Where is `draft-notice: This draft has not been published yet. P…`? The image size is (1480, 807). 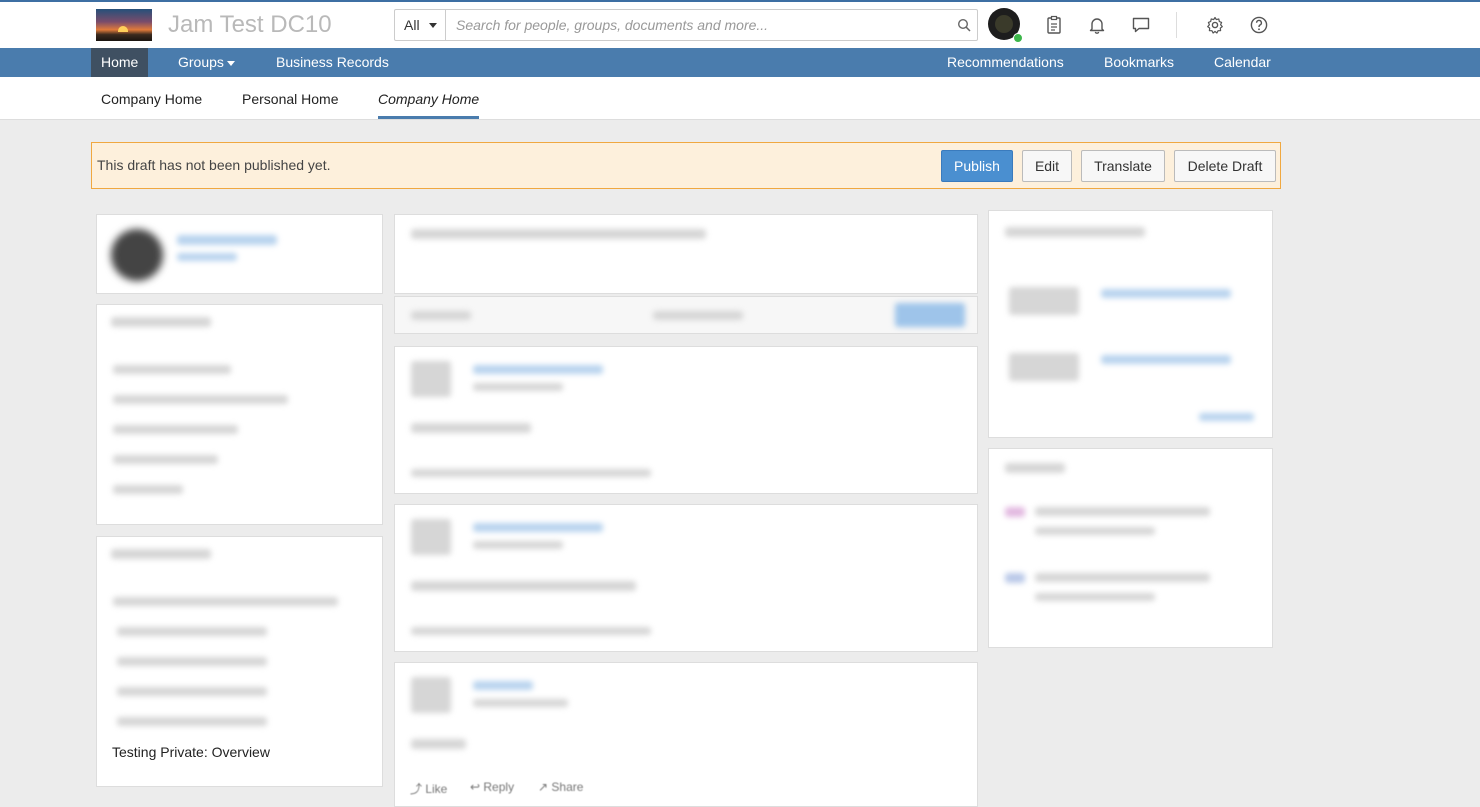
draft-notice: This draft has not been published yet. P… is located at coordinates (686, 165).